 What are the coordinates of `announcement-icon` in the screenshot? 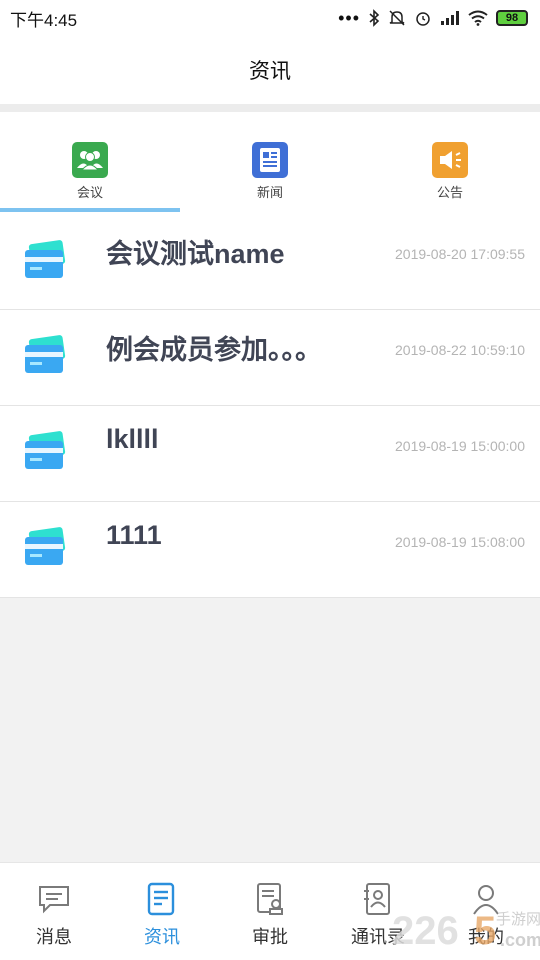 It's located at (450, 160).